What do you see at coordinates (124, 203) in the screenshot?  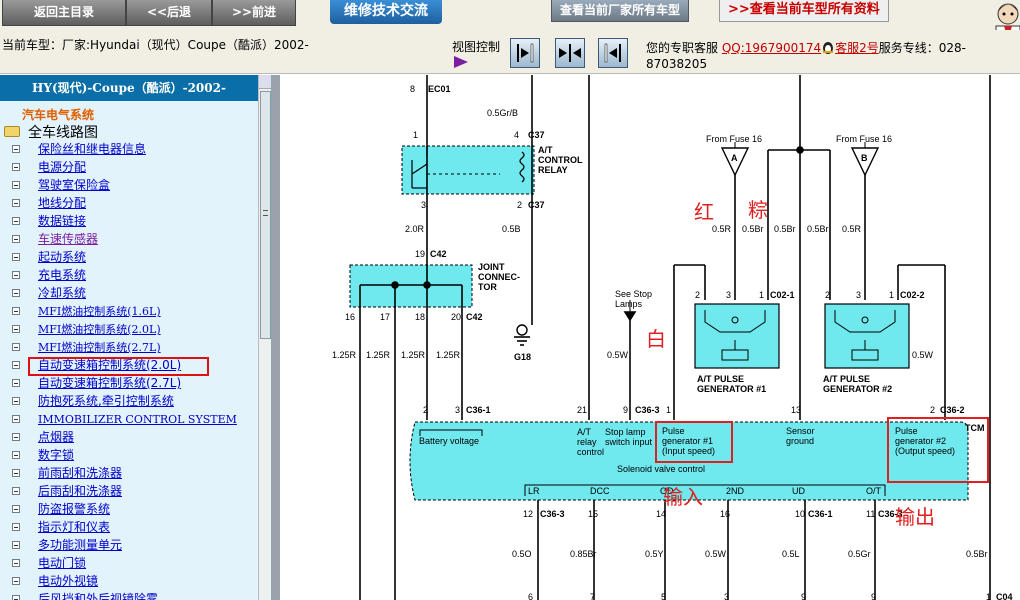 I see `nav-item: 地线分配` at bounding box center [124, 203].